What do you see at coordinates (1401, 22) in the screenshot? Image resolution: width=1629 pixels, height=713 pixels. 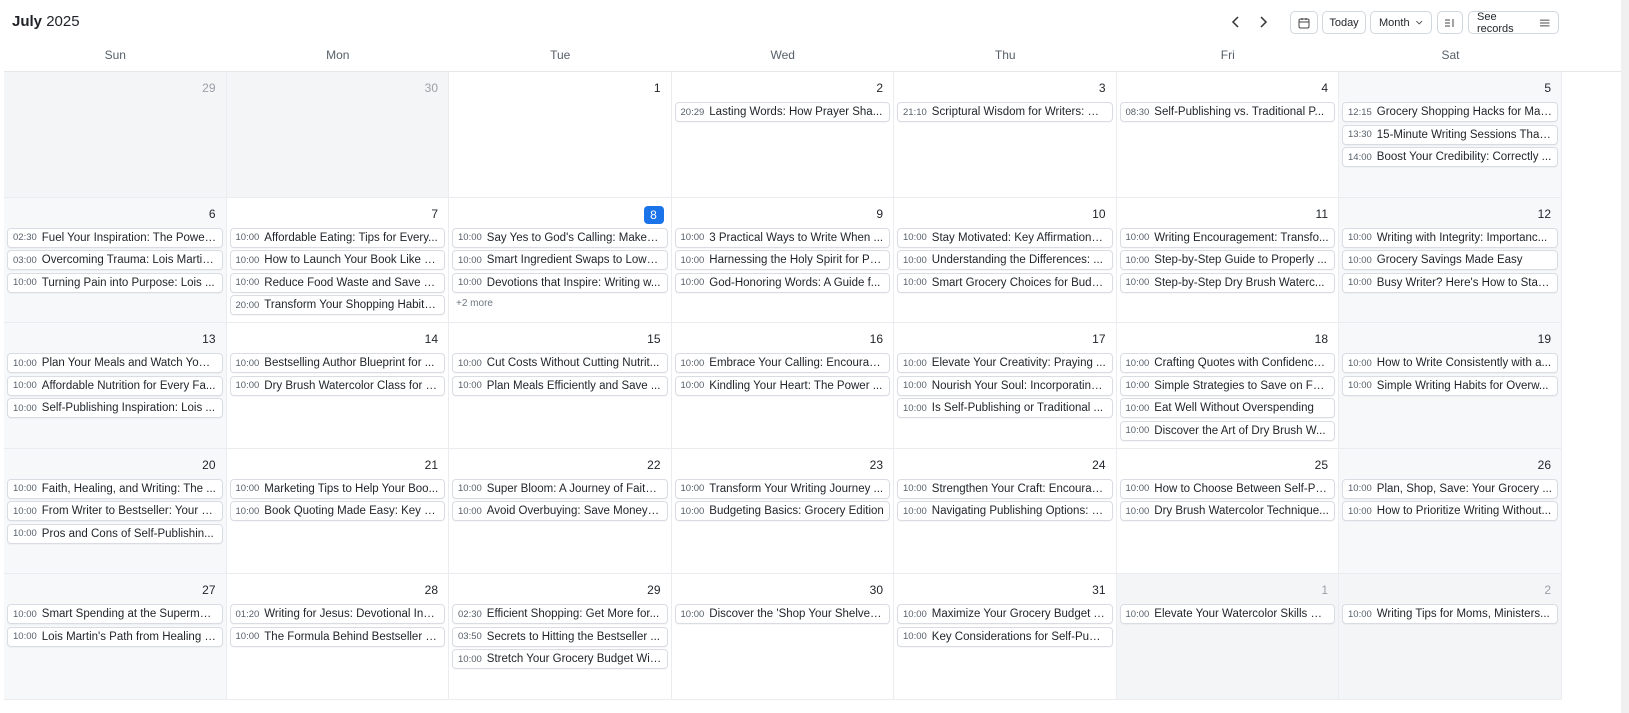 I see `view-select: Month` at bounding box center [1401, 22].